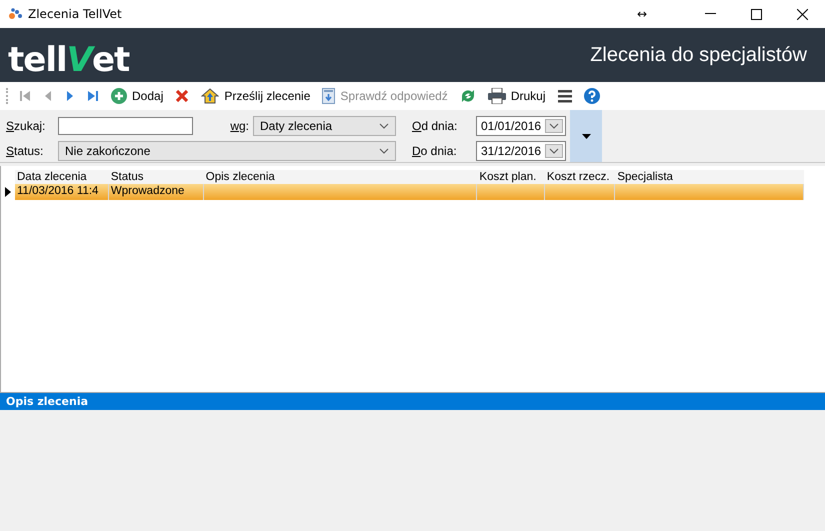  I want to click on close-icon, so click(802, 14).